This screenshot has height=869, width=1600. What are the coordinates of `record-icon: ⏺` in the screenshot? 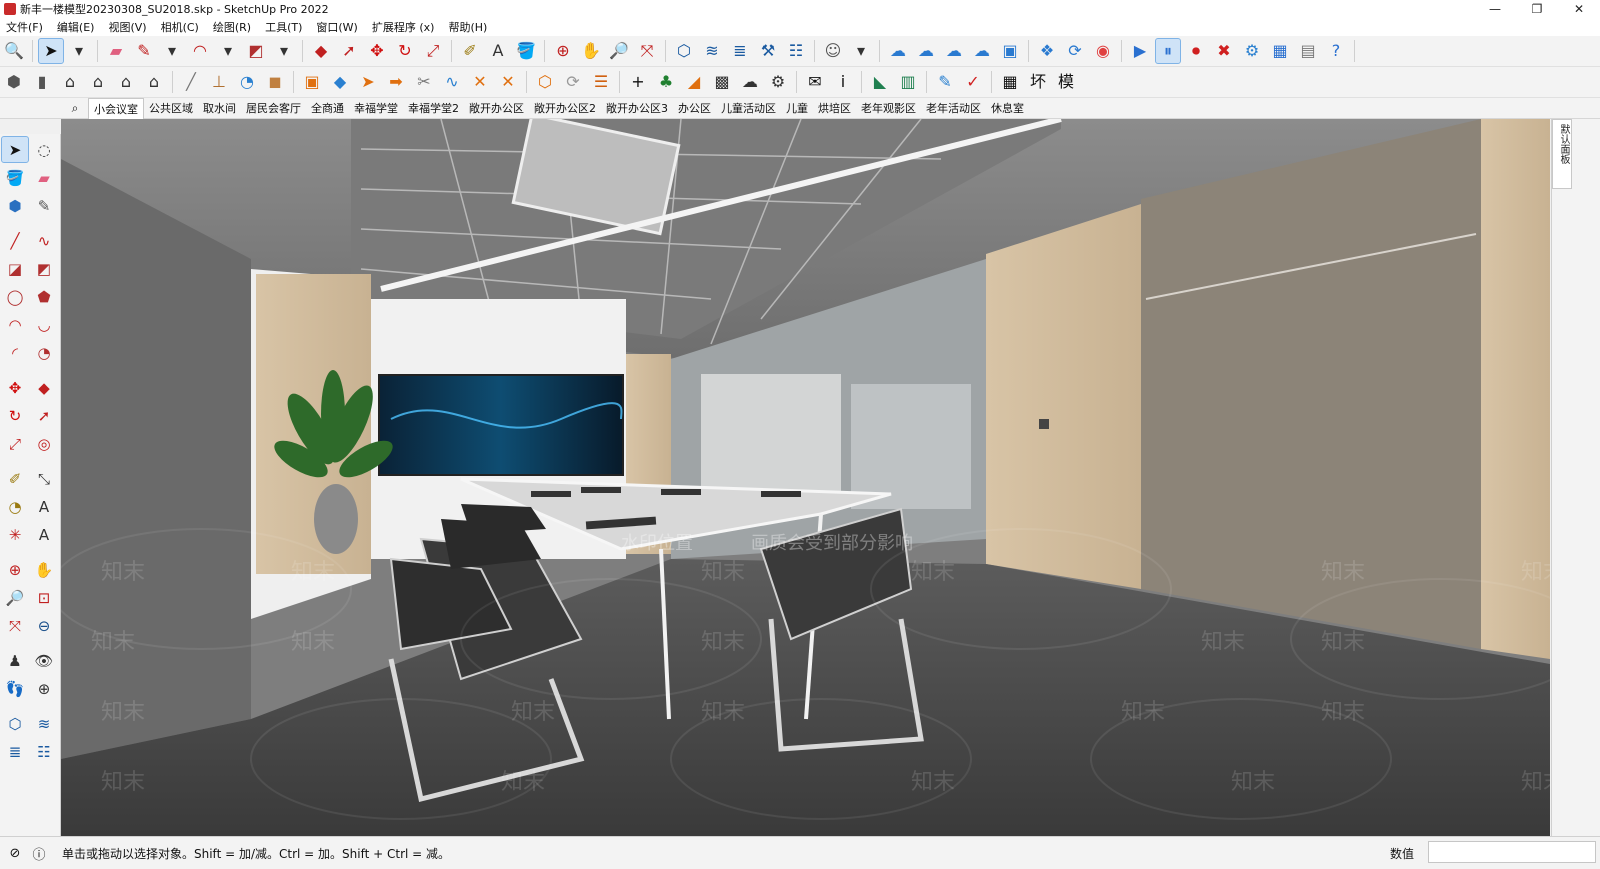 It's located at (1196, 51).